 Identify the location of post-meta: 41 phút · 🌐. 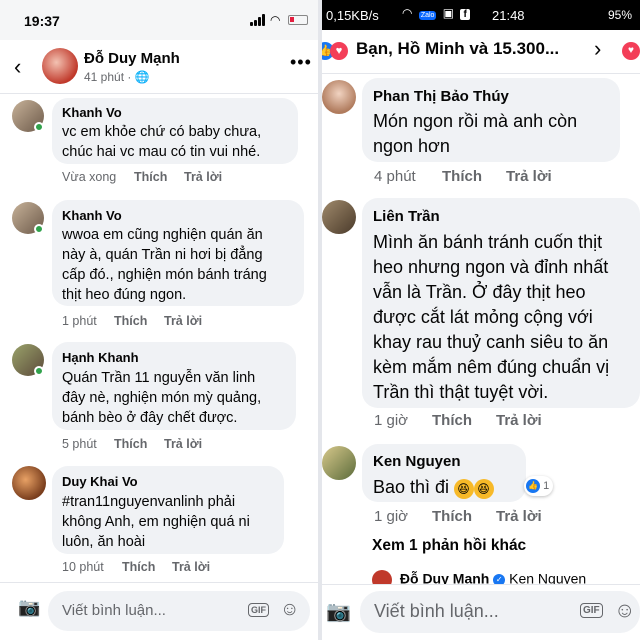
(117, 77).